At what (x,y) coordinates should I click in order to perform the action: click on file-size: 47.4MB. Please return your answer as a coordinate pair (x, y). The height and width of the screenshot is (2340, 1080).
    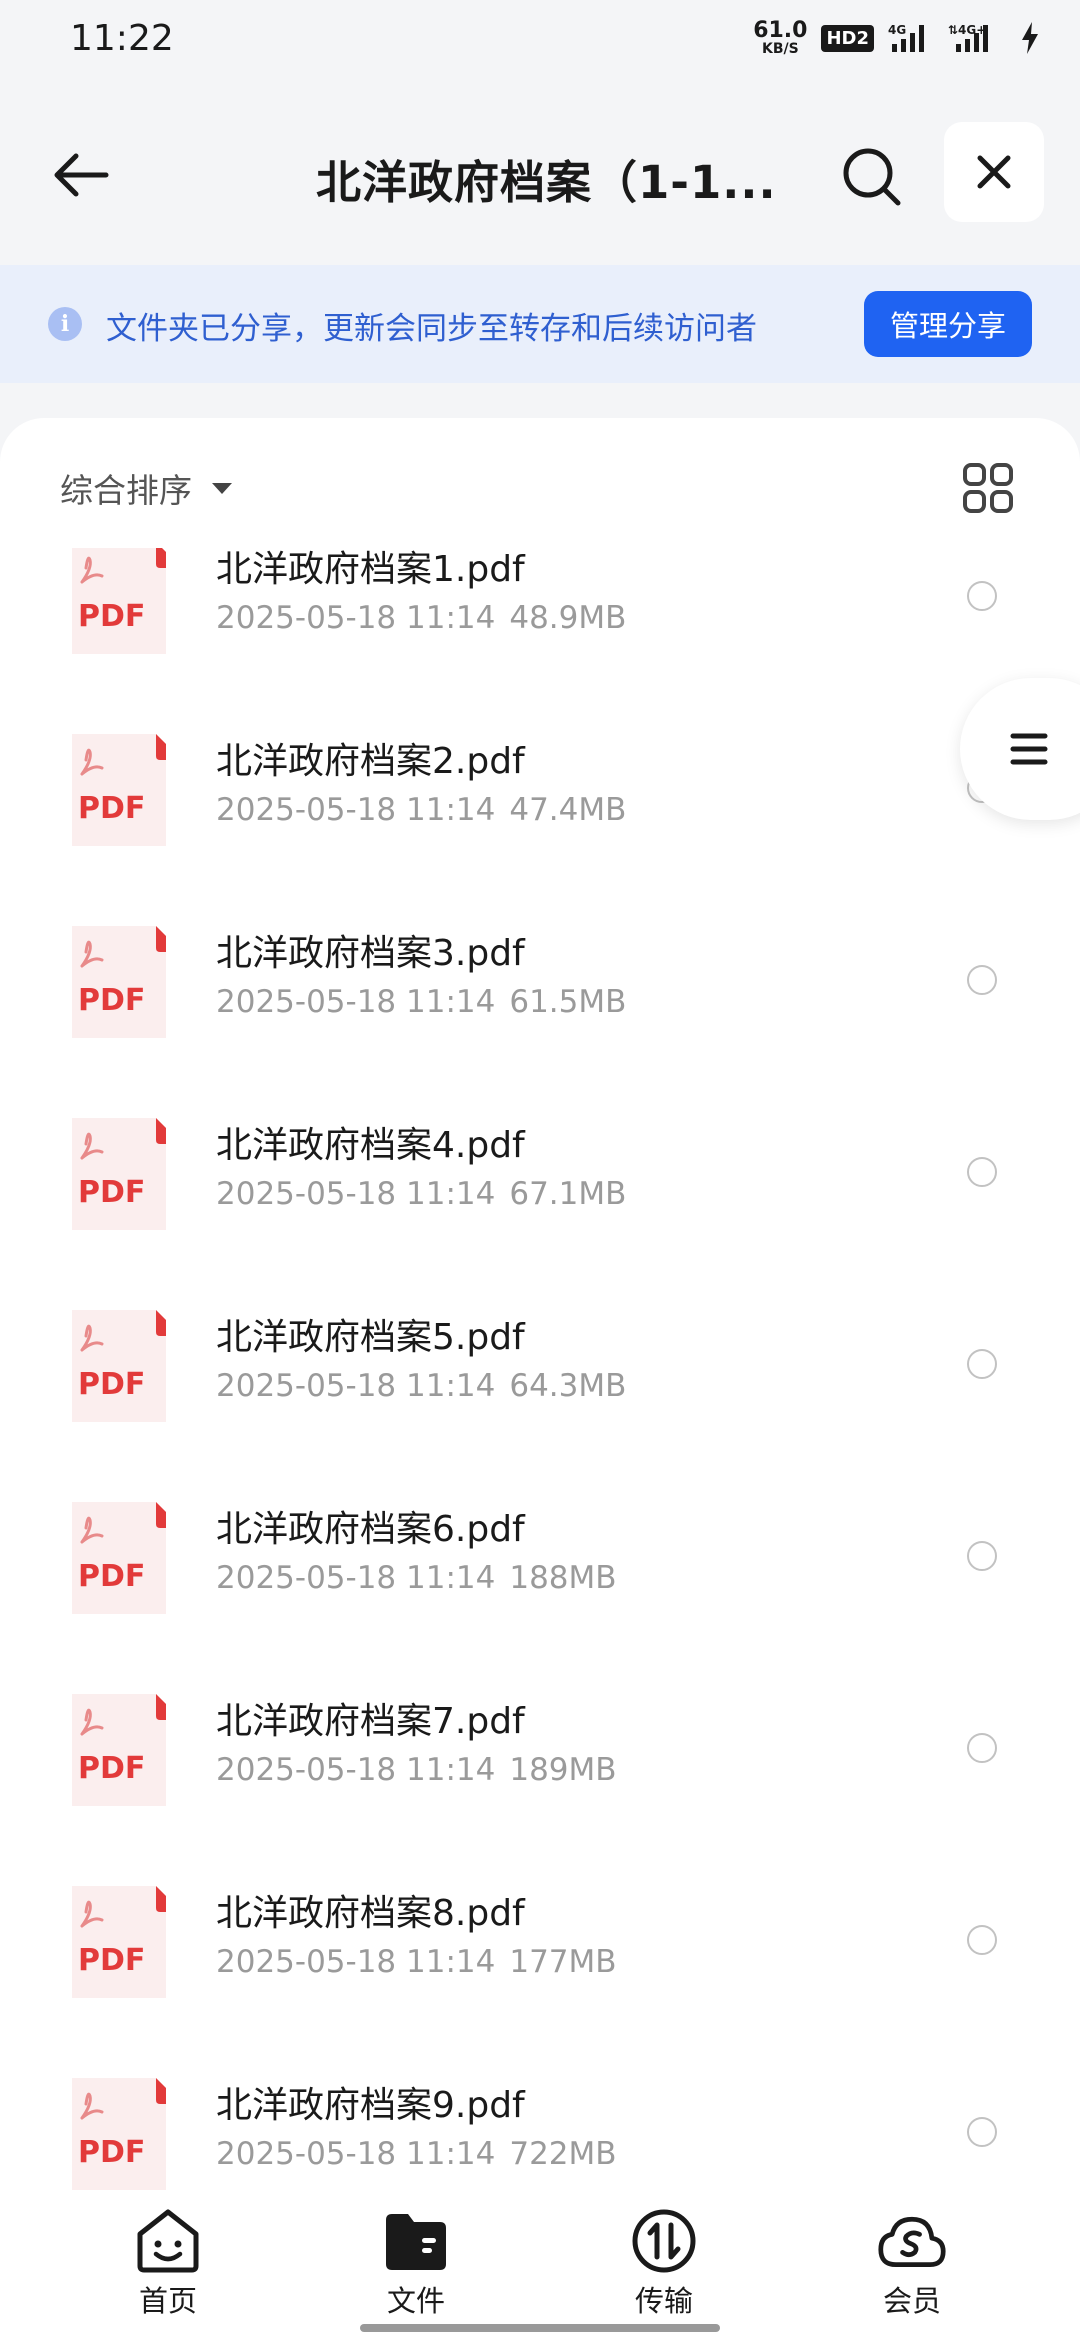
    Looking at the image, I should click on (568, 810).